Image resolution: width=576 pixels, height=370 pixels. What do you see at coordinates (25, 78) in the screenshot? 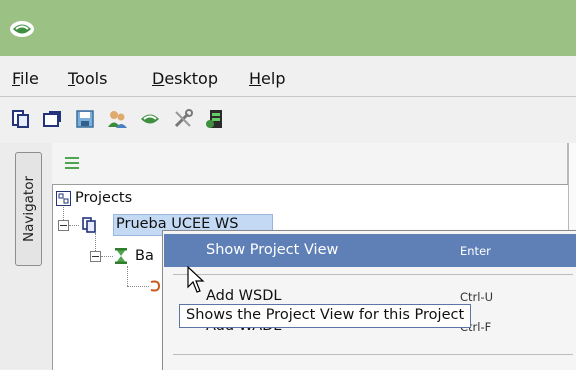
I see `menu-file: File` at bounding box center [25, 78].